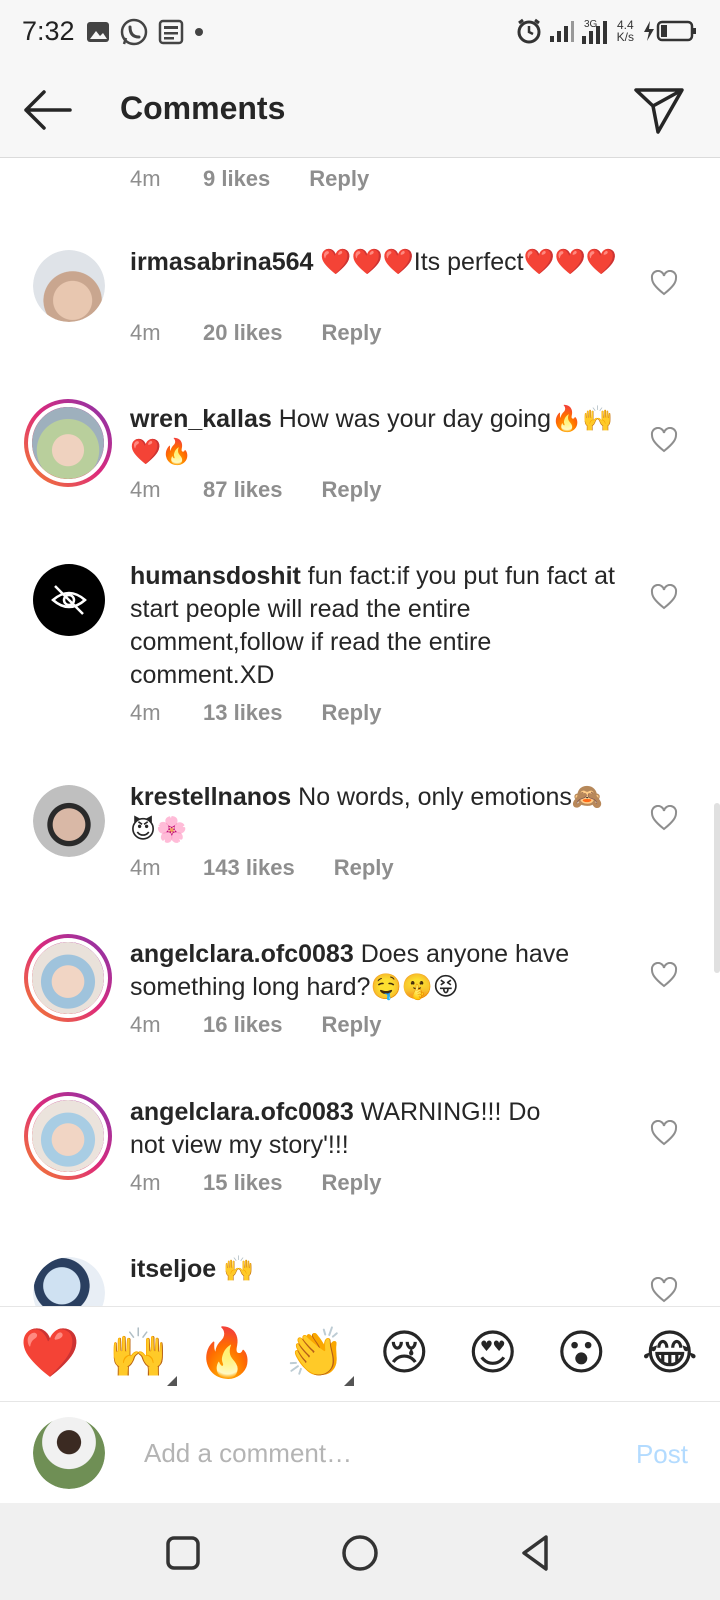 The height and width of the screenshot is (1600, 720). I want to click on gallery-icon, so click(98, 32).